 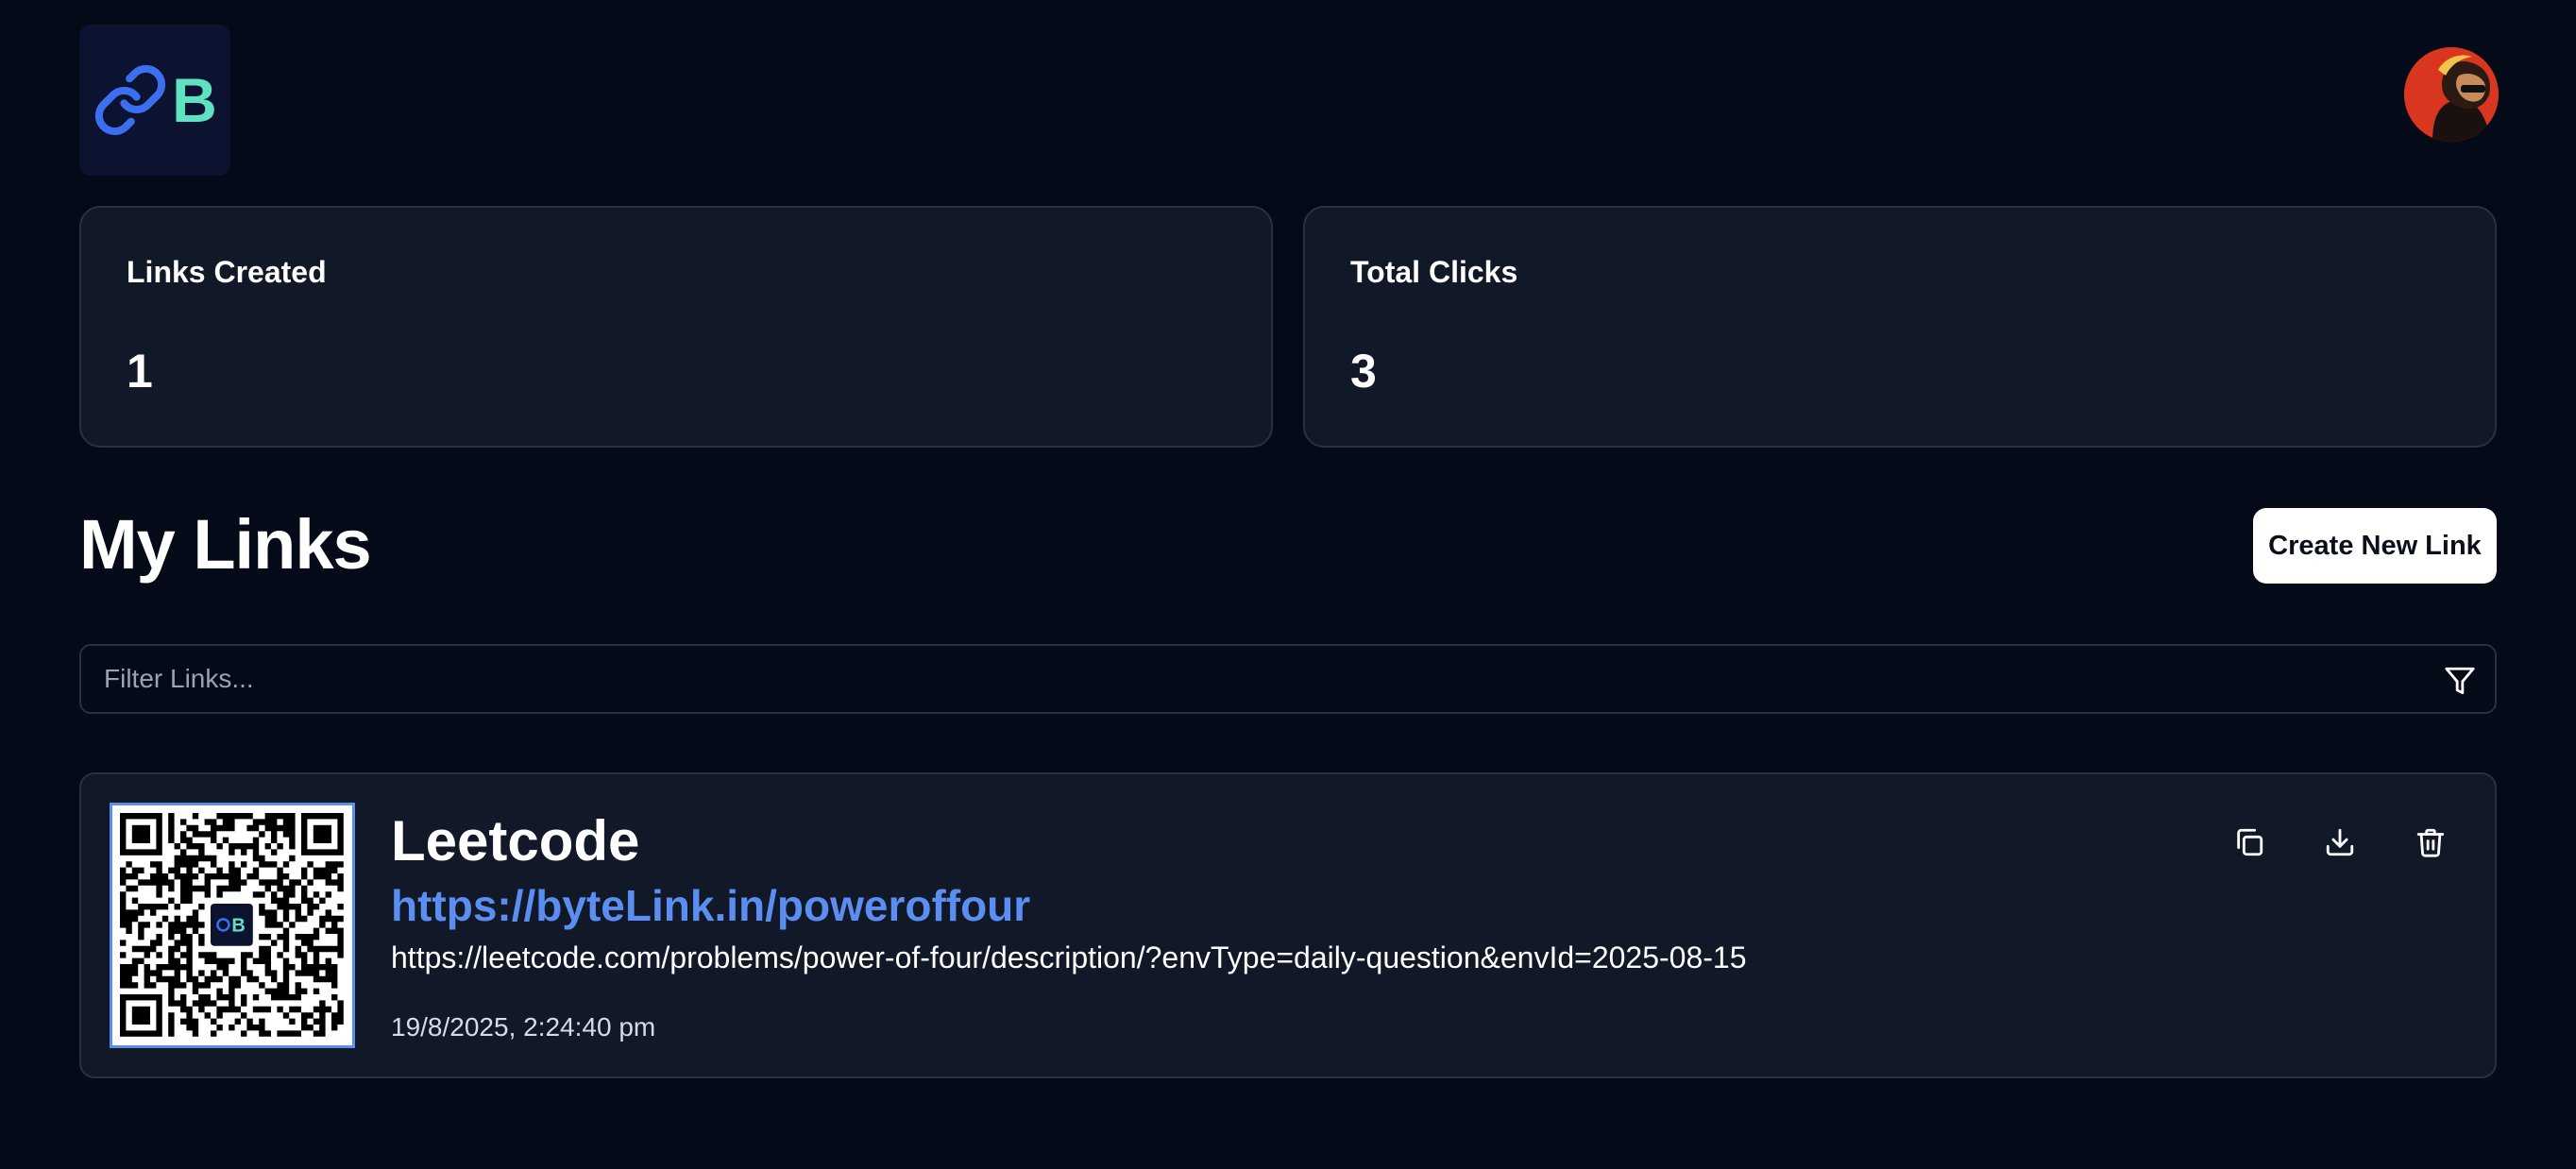 What do you see at coordinates (1256, 679) in the screenshot?
I see `filter-links-input` at bounding box center [1256, 679].